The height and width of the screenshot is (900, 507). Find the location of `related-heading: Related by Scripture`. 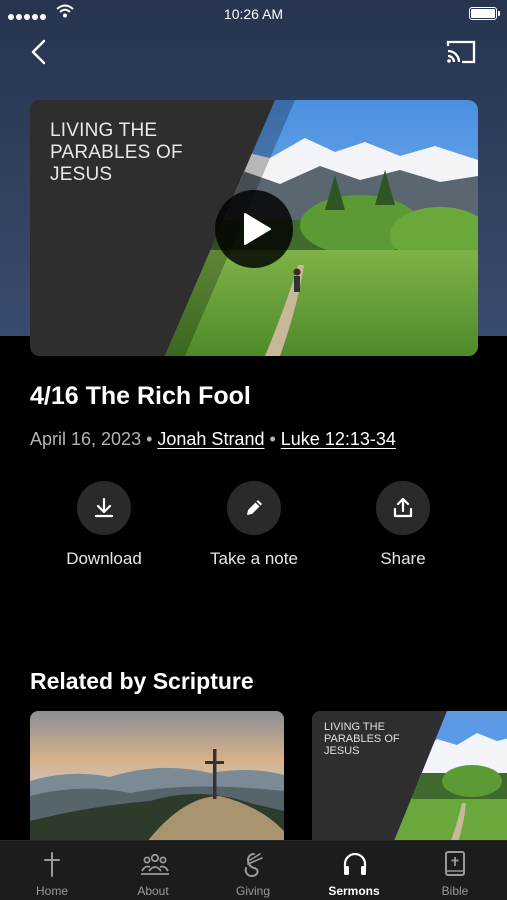

related-heading: Related by Scripture is located at coordinates (142, 681).